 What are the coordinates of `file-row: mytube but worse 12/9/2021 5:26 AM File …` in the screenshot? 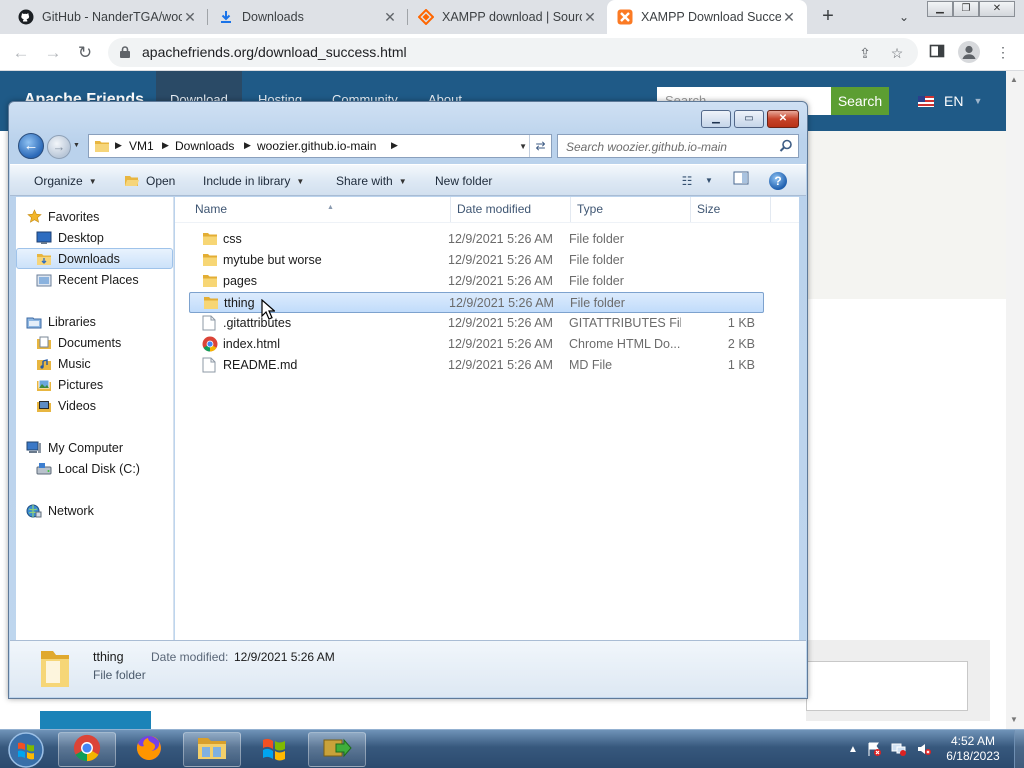 It's located at (476, 260).